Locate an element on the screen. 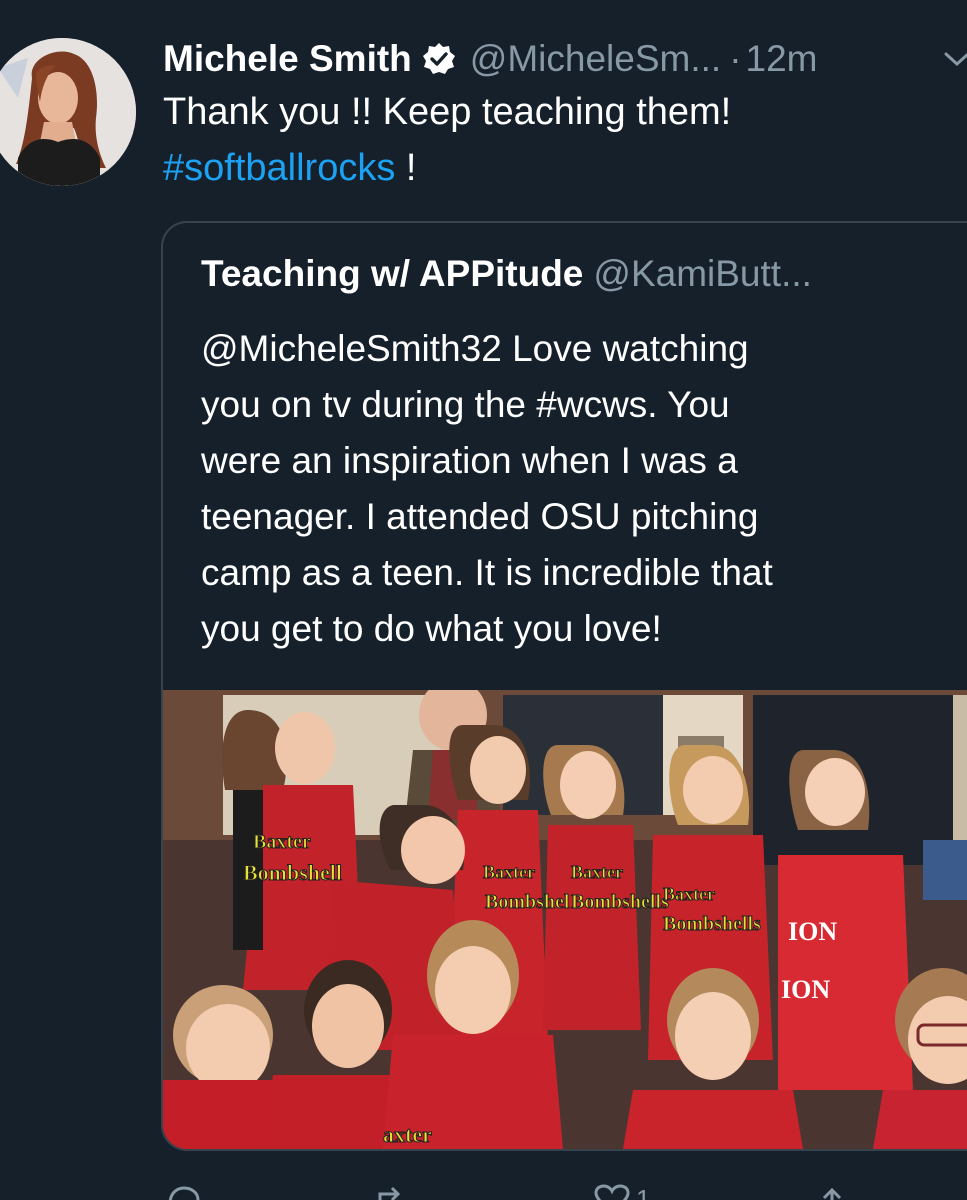 The width and height of the screenshot is (967, 1200). avatar is located at coordinates (68, 112).